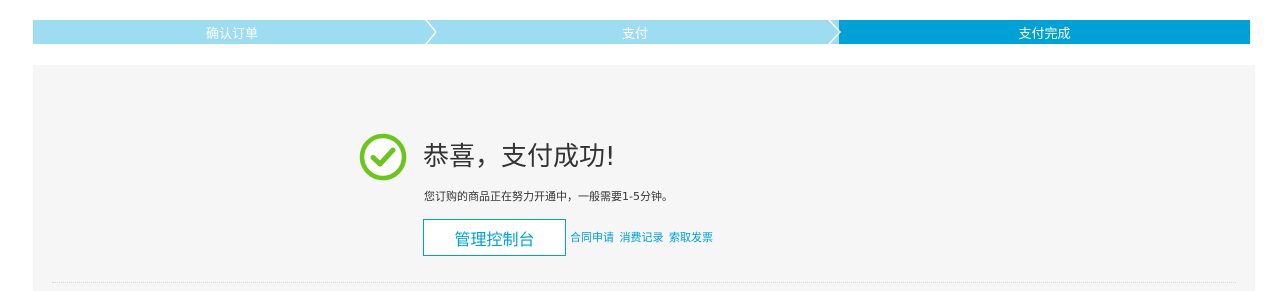 The height and width of the screenshot is (291, 1268). I want to click on step-payment: 支付, so click(635, 32).